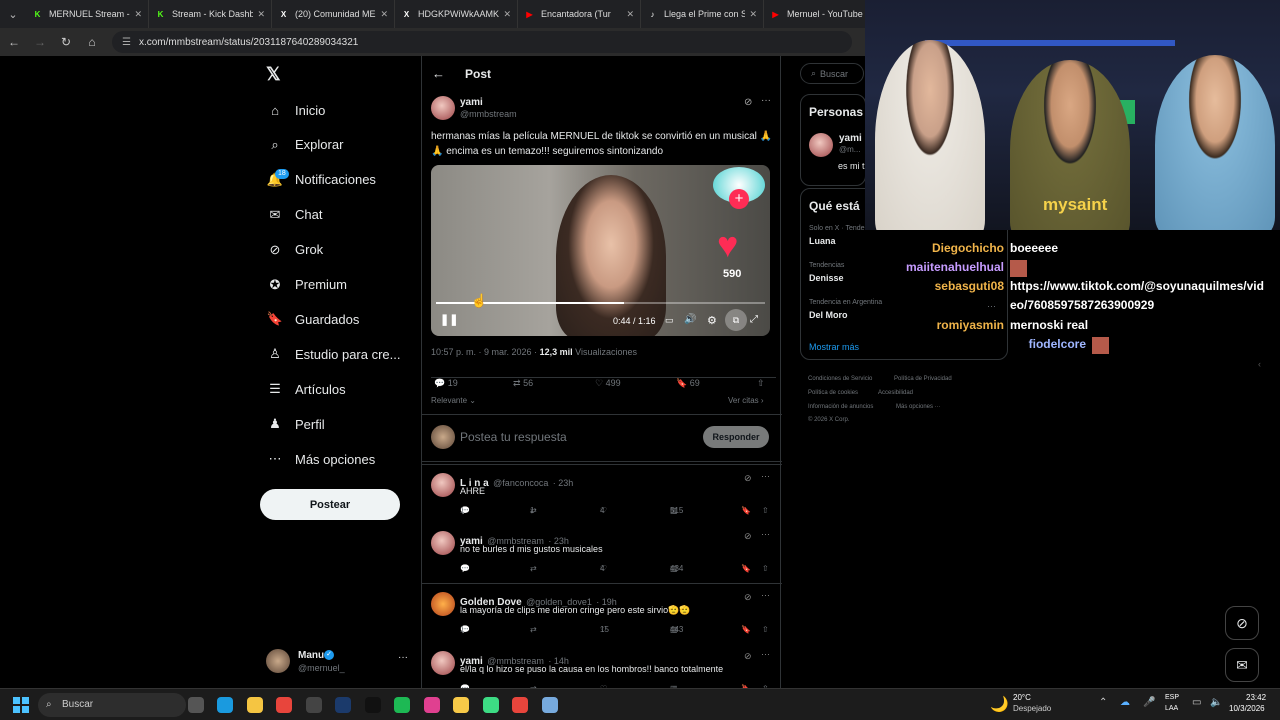  Describe the element at coordinates (600, 250) in the screenshot. I see `post-video: + ♥ 590 ☝ ❚❚ 0:44 / 1:16 ▭ 🔊 ⚙ ⧉ ⤢` at that location.